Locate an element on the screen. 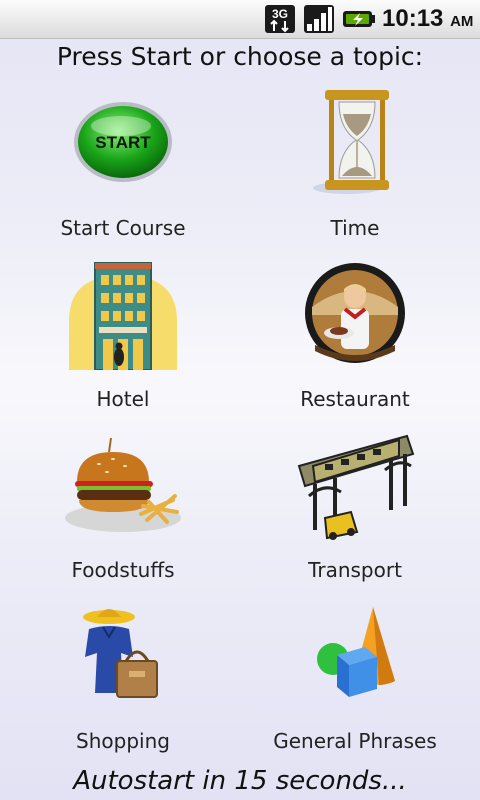 This screenshot has height=800, width=480. topic-transport: Transport is located at coordinates (355, 507).